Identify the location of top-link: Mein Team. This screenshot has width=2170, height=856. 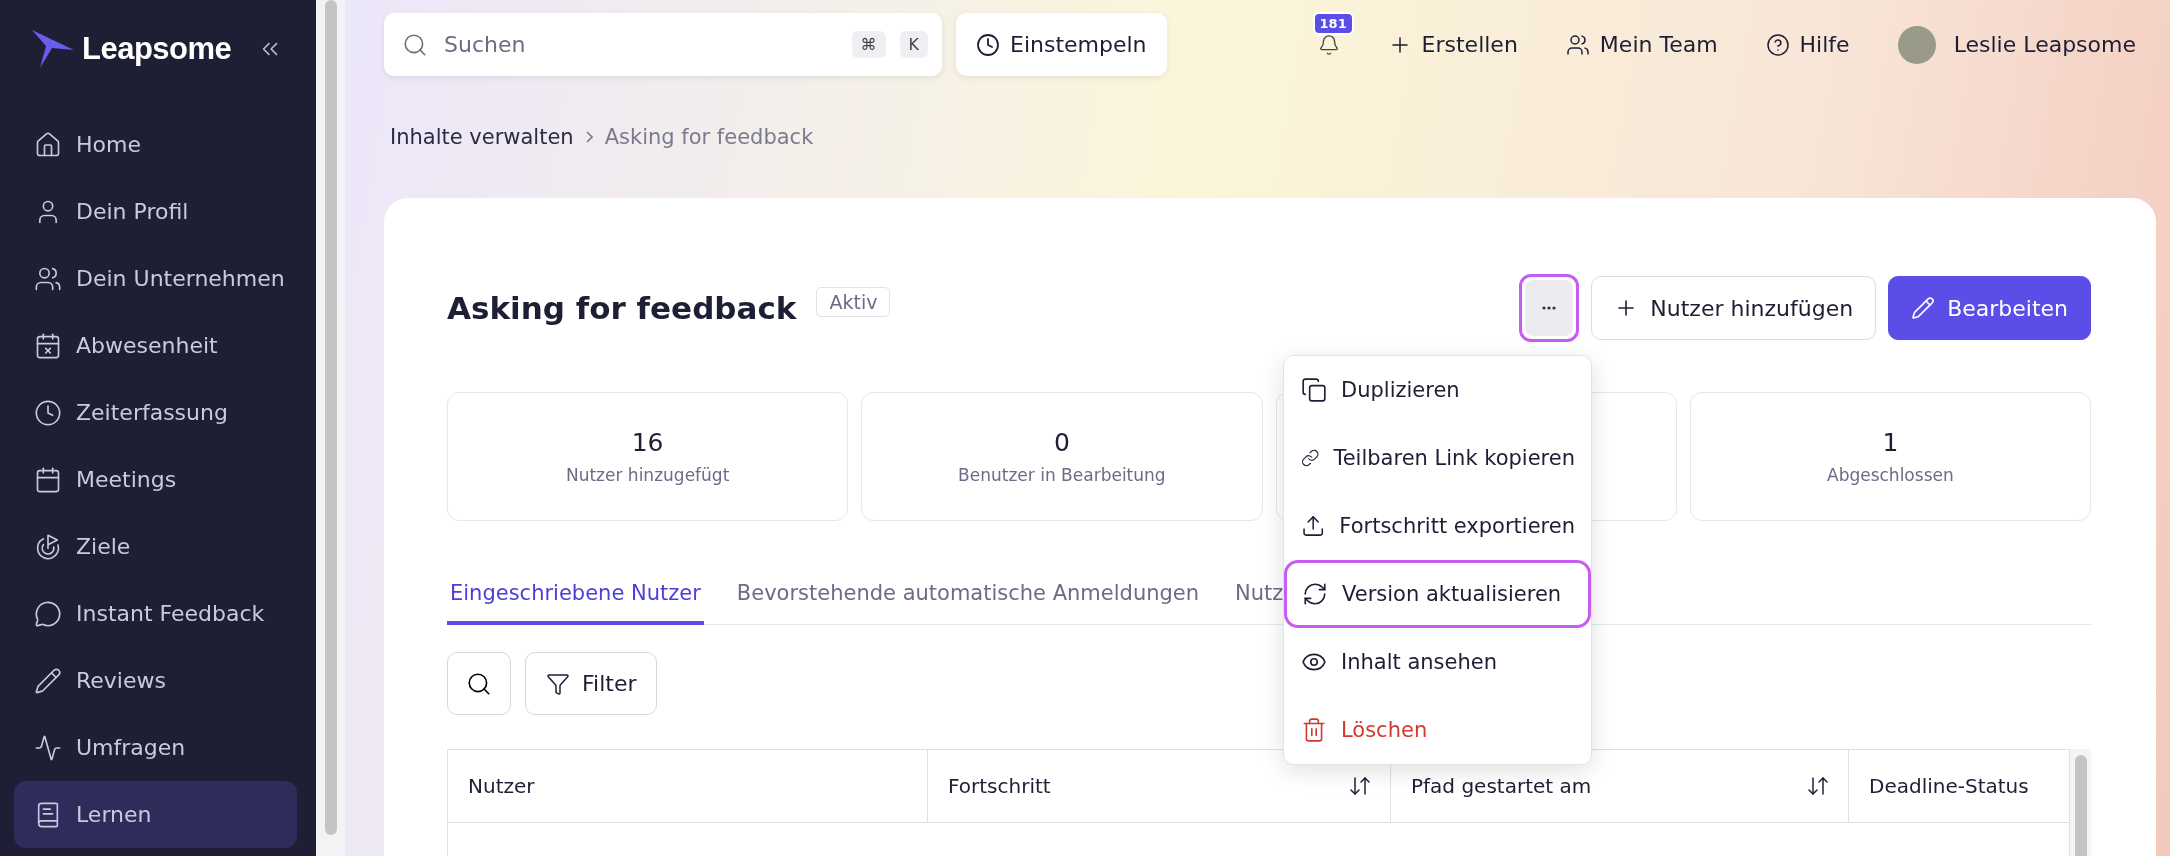
(1641, 44).